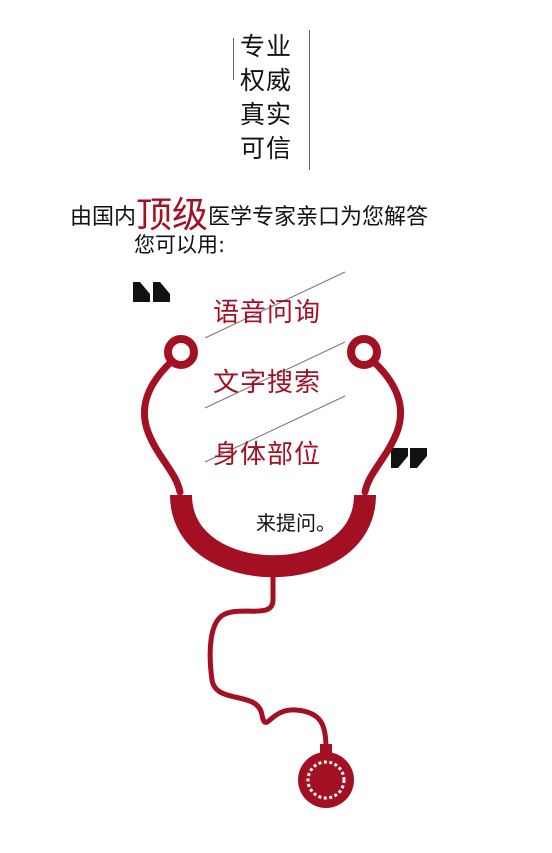  Describe the element at coordinates (409, 458) in the screenshot. I see `quote-close-icon` at that location.